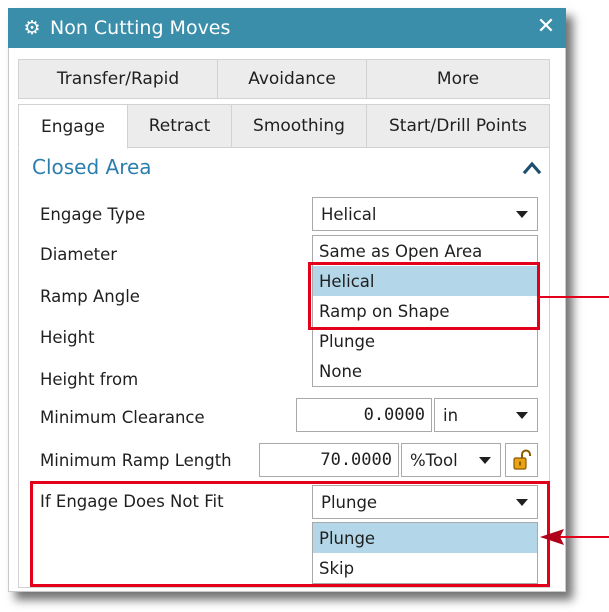  What do you see at coordinates (90, 296) in the screenshot?
I see `ramp-angle-label: Ramp Angle` at bounding box center [90, 296].